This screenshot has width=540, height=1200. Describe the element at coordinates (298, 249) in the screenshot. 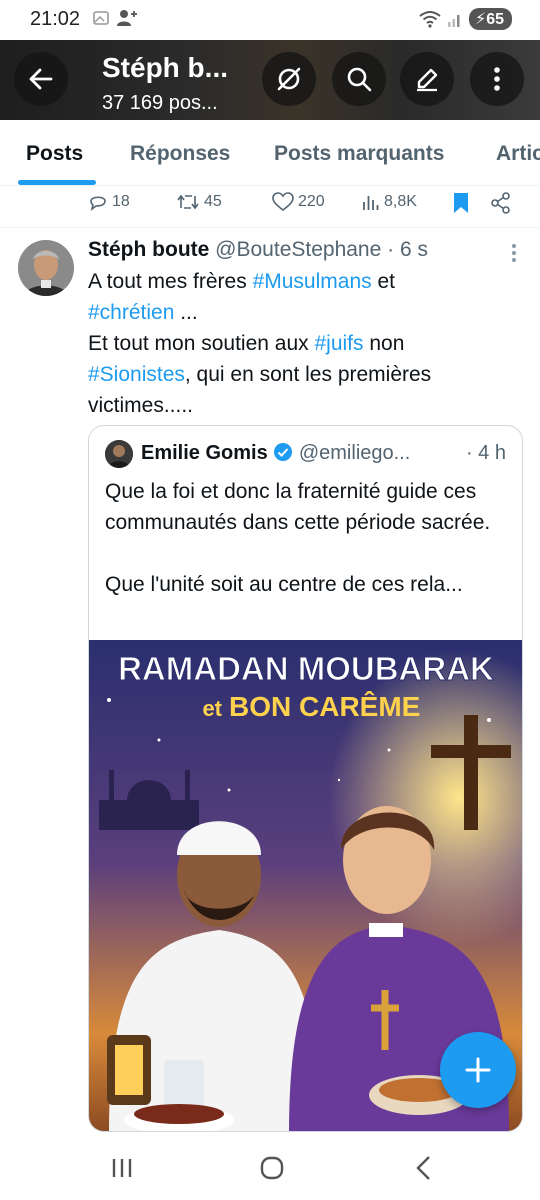

I see `post-author-handle: @BouteStephane` at that location.